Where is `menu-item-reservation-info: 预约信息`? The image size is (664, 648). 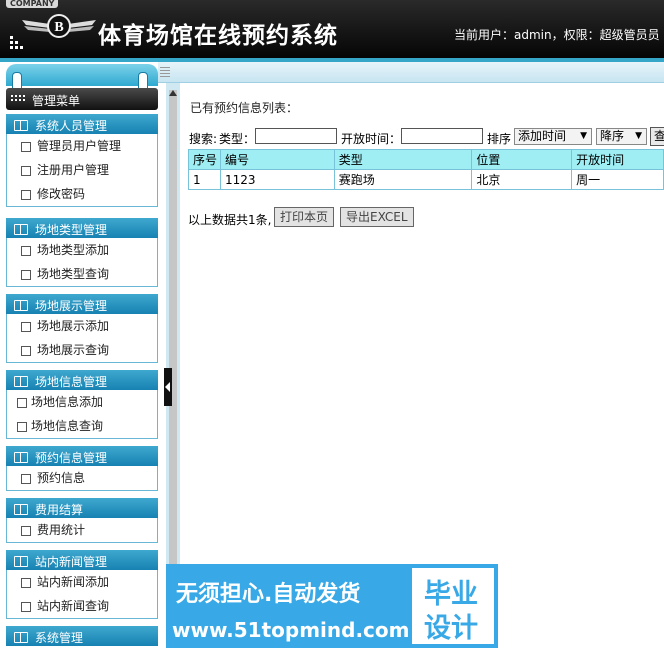
menu-item-reservation-info: 预约信息 is located at coordinates (82, 478).